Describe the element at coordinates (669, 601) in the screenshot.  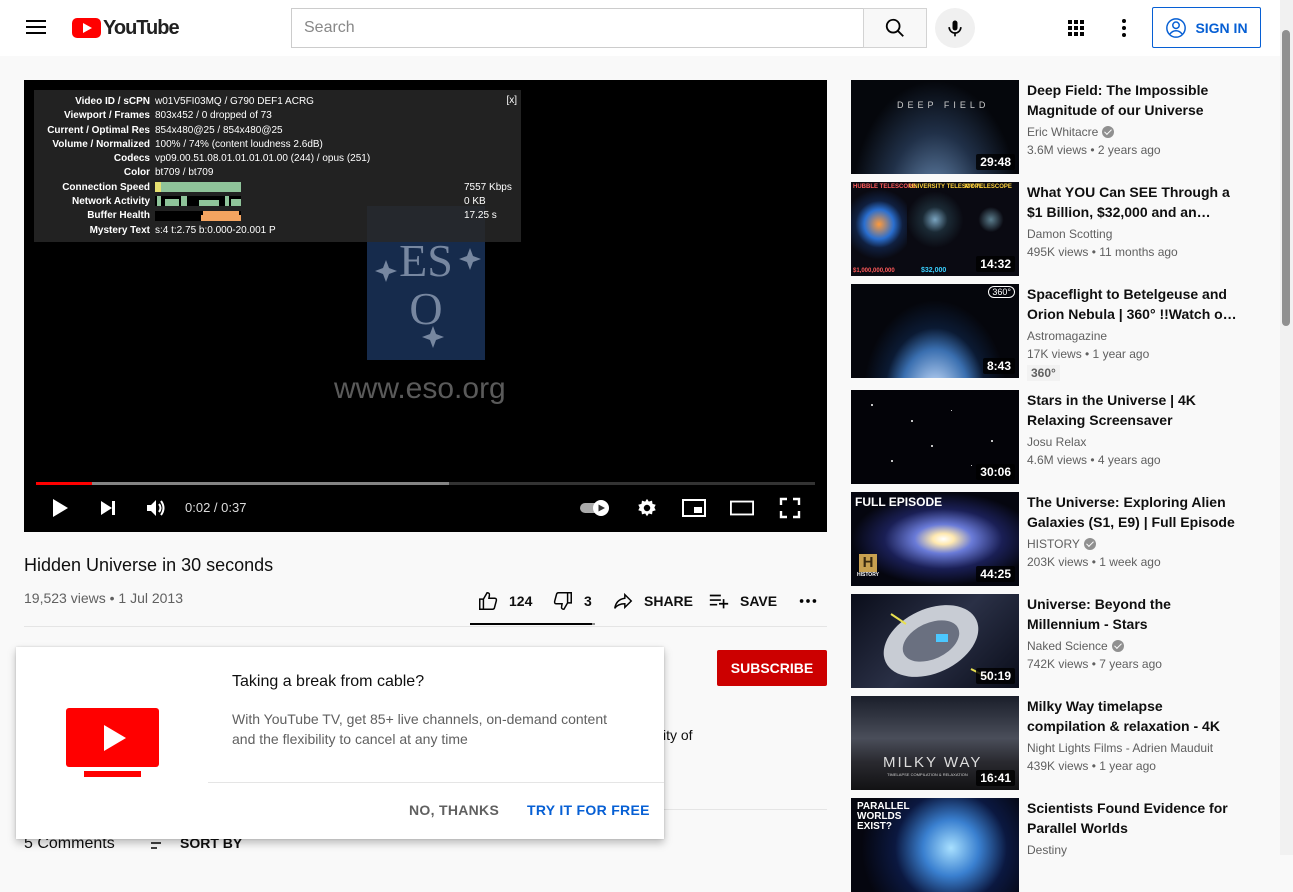
I see `share-label: SHARE` at that location.